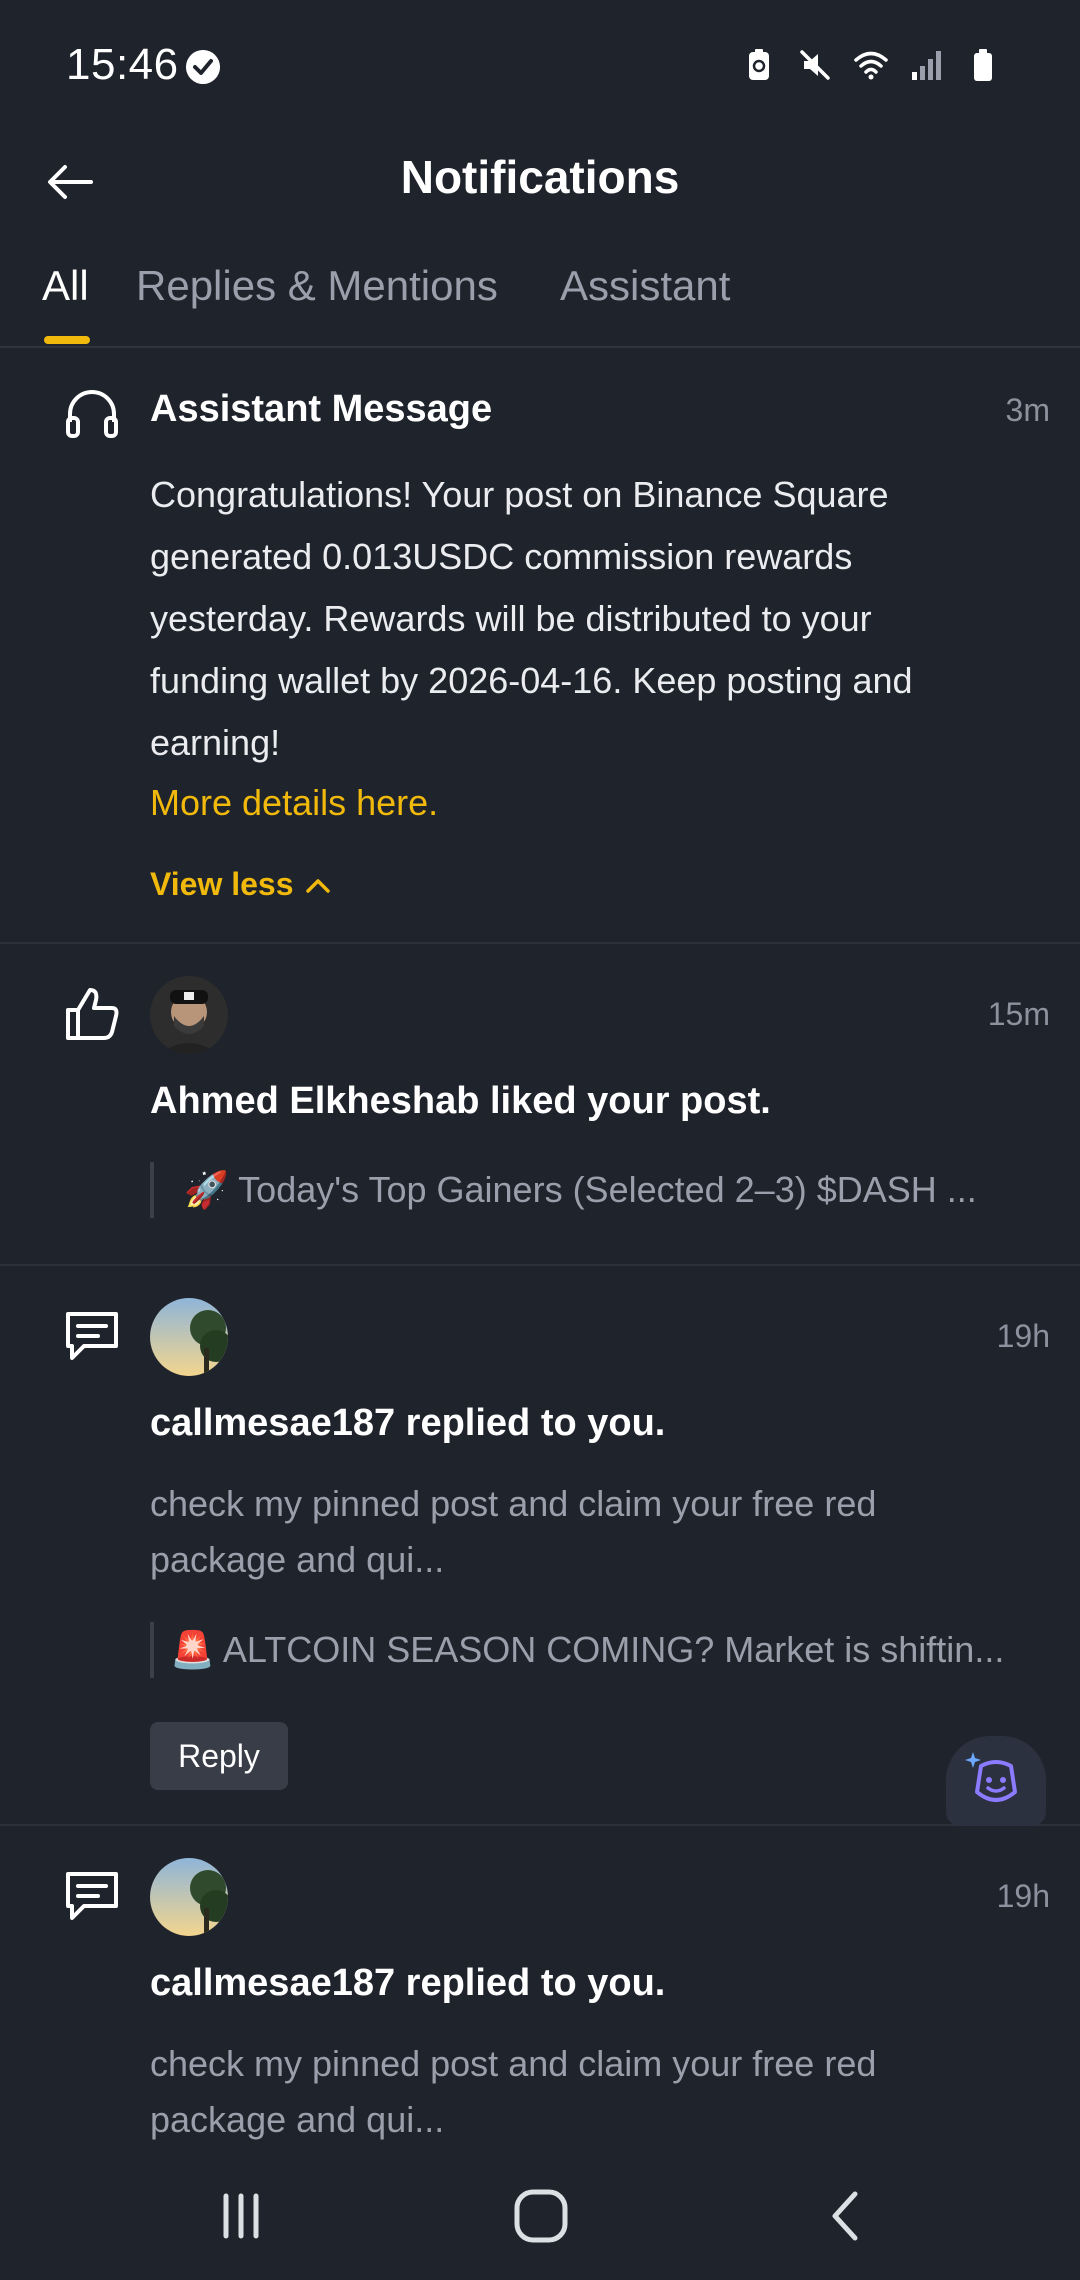  Describe the element at coordinates (759, 64) in the screenshot. I see `battery-saver-icon` at that location.